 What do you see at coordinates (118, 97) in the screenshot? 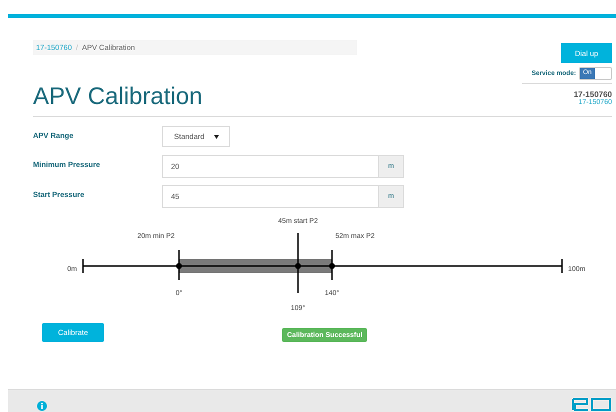
I see `page-title: APV Calibration` at bounding box center [118, 97].